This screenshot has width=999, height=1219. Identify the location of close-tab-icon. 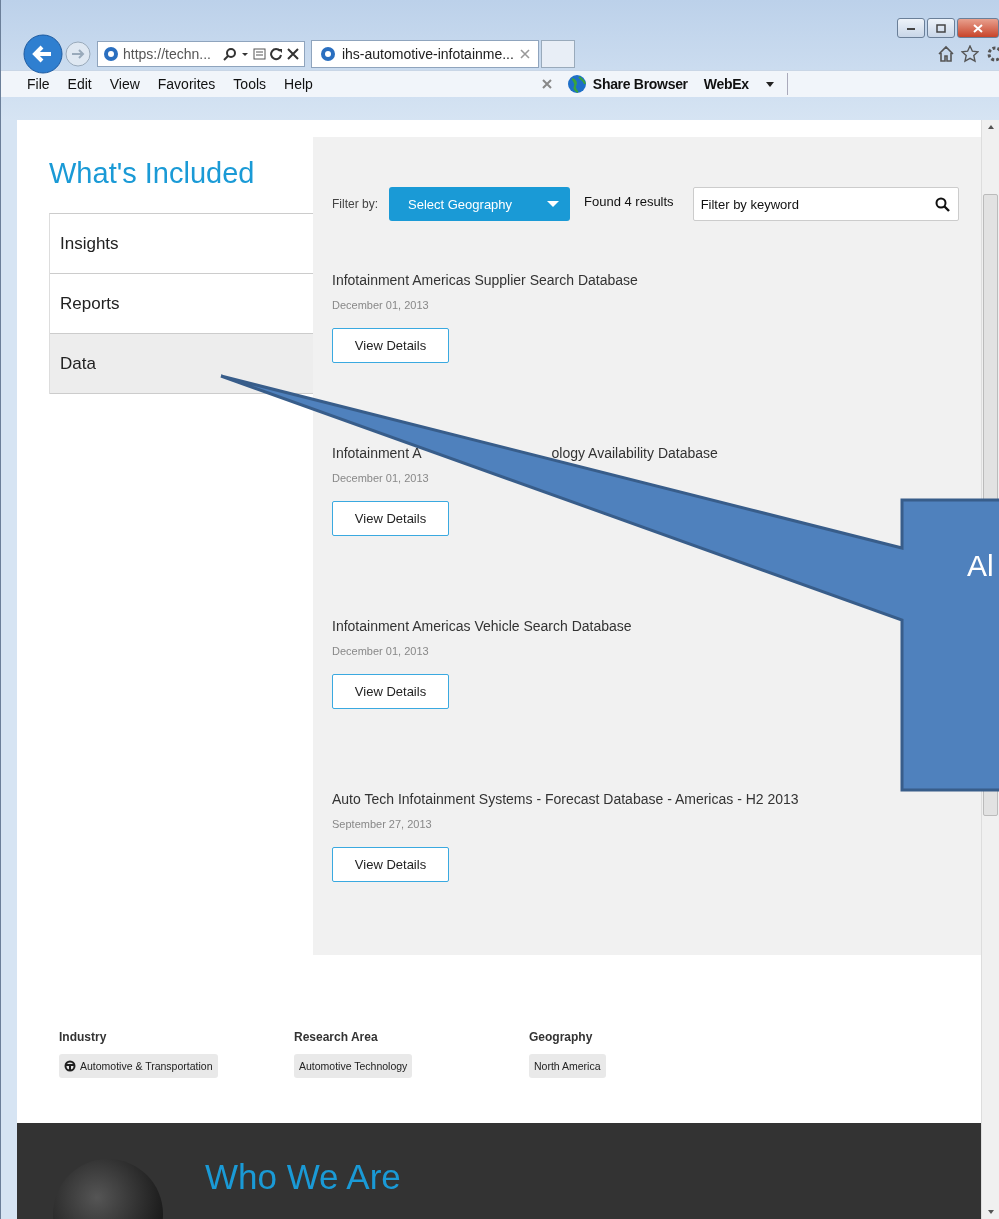
(524, 54).